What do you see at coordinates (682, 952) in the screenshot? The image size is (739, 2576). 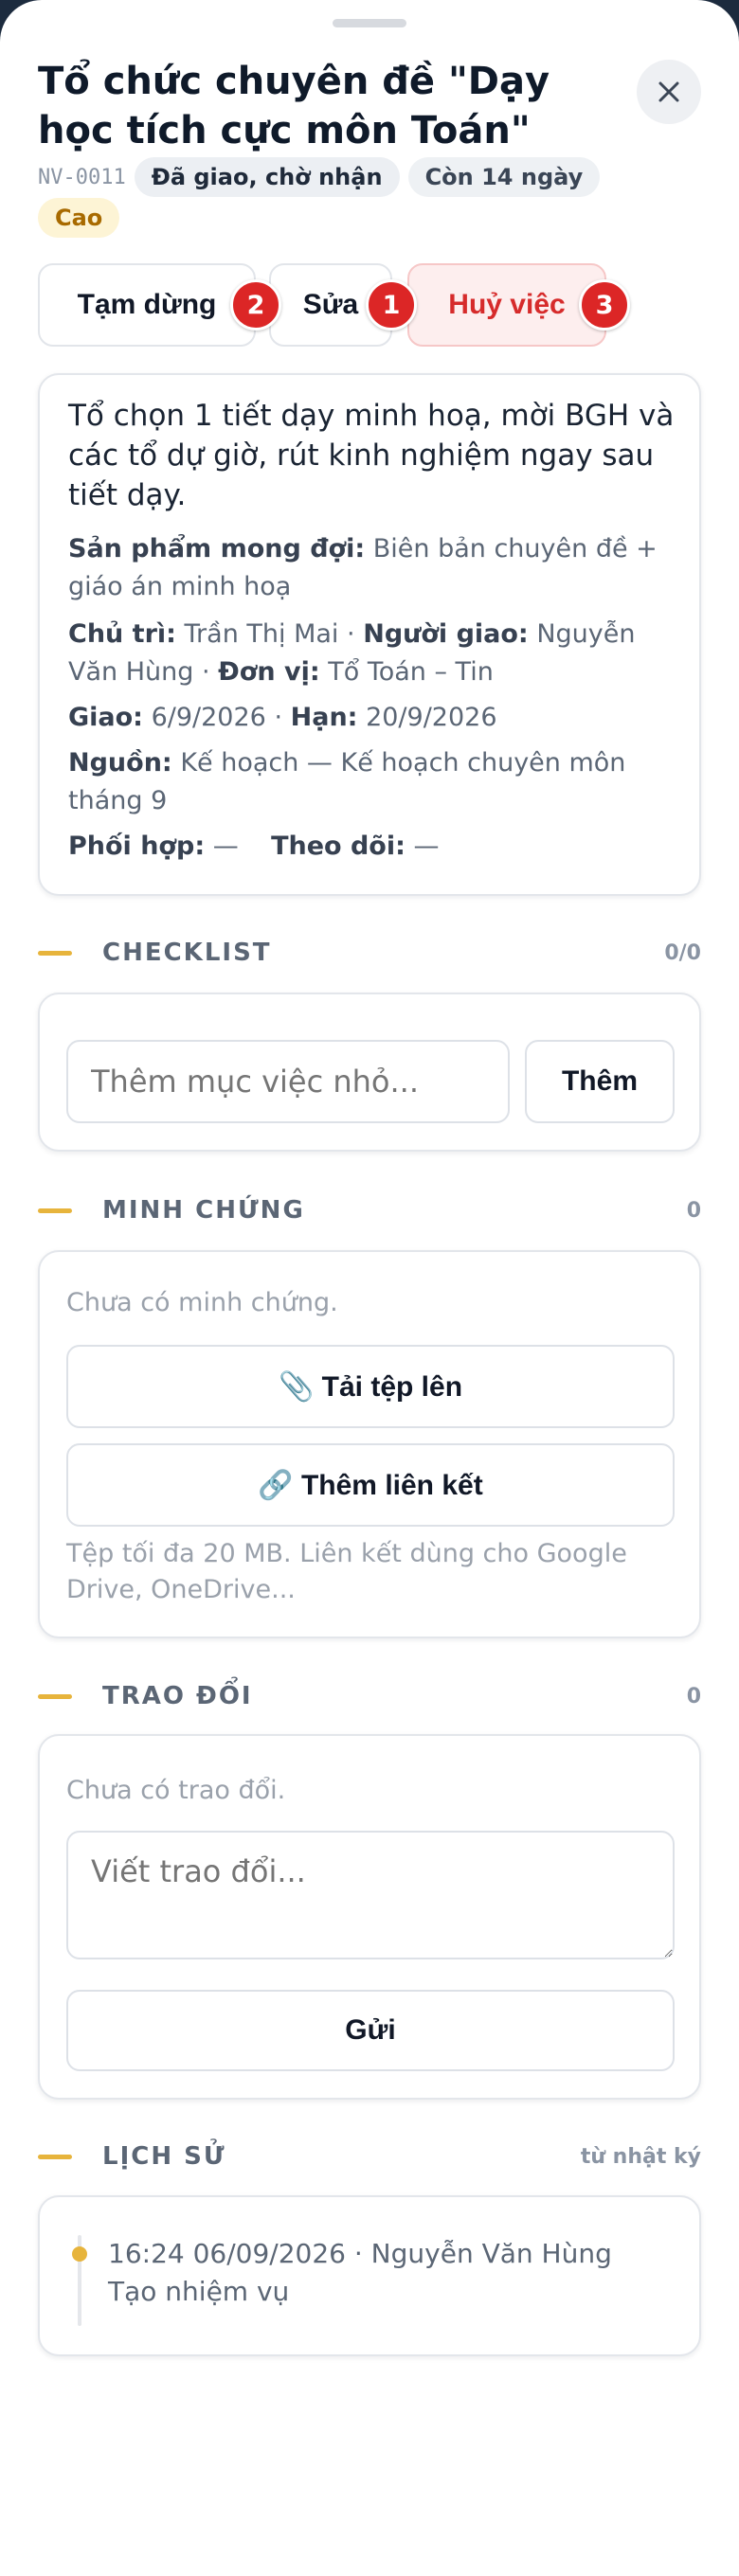 I see `checklist-count: 0/0` at bounding box center [682, 952].